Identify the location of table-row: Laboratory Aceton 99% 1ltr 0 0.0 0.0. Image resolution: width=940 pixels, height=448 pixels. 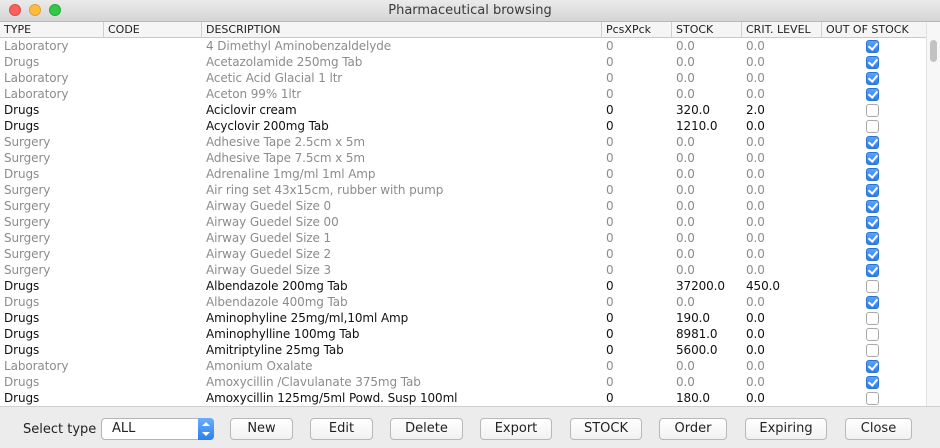
(463, 94).